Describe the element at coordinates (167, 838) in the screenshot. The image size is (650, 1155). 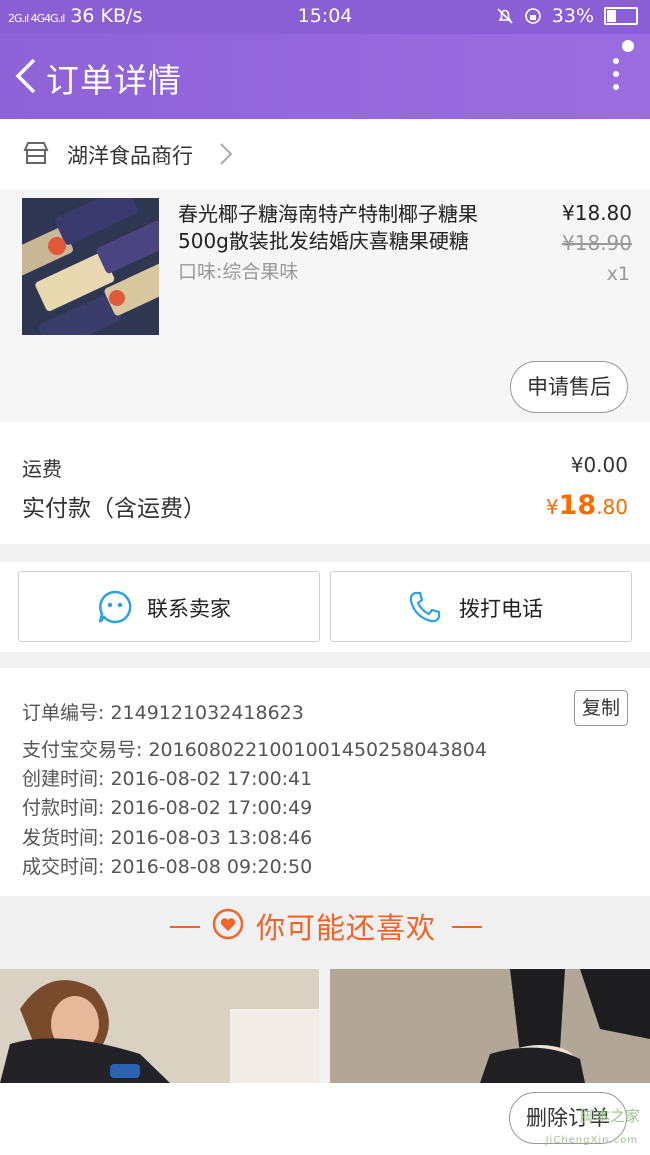
I see `shipped-time: 发货时间: 2016-08-03 13:08:46` at that location.